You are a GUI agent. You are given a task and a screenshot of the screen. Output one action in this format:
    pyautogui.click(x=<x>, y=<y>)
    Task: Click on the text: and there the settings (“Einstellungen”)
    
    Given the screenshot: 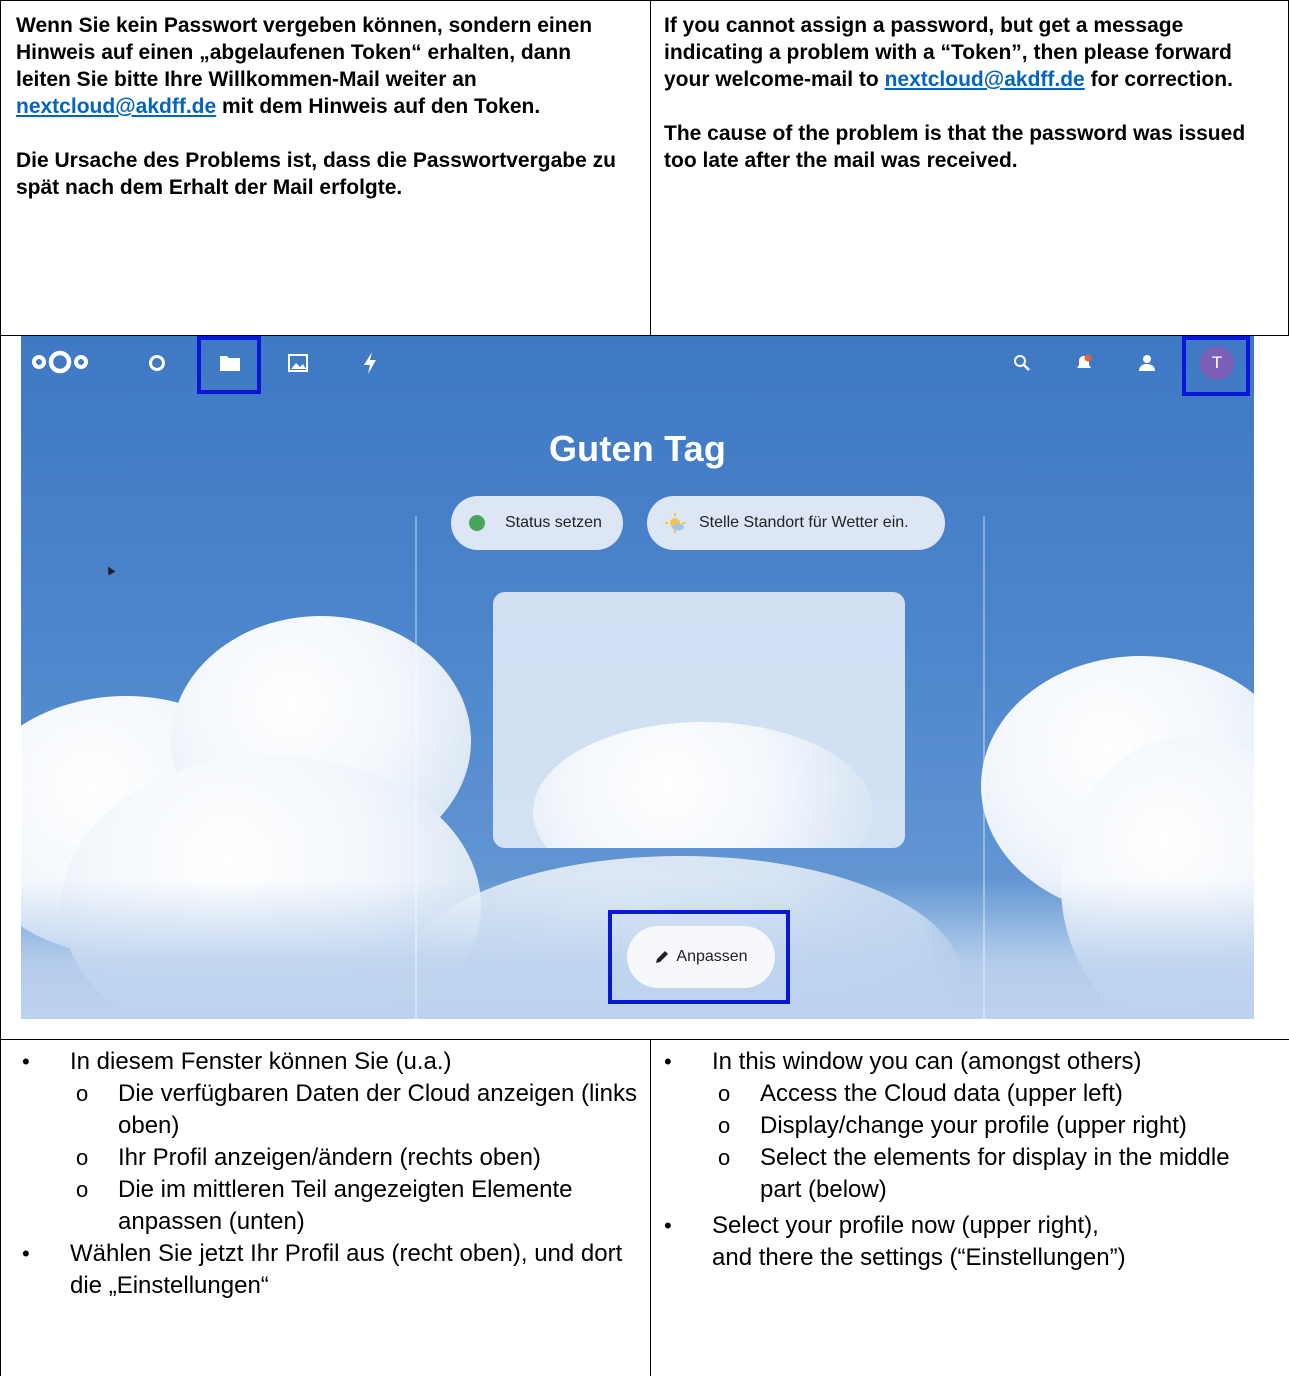 What is the action you would take?
    pyautogui.click(x=919, y=1257)
    